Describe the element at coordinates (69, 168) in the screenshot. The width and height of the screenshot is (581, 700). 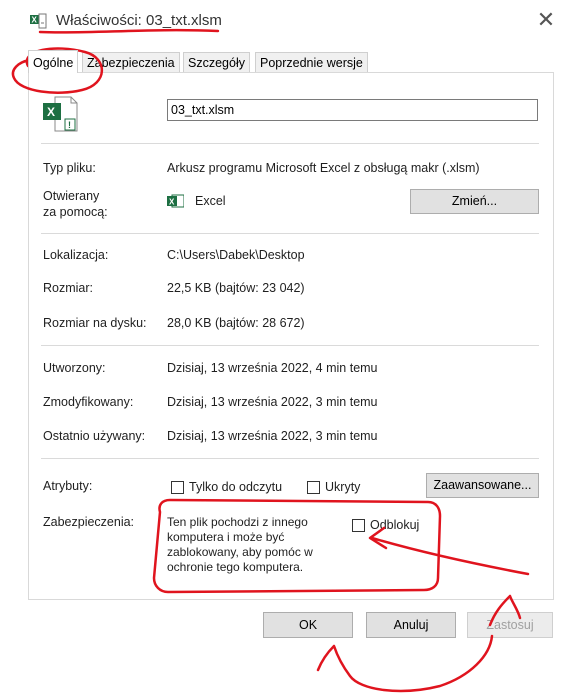
I see `file-type-label: Typ pliku:` at that location.